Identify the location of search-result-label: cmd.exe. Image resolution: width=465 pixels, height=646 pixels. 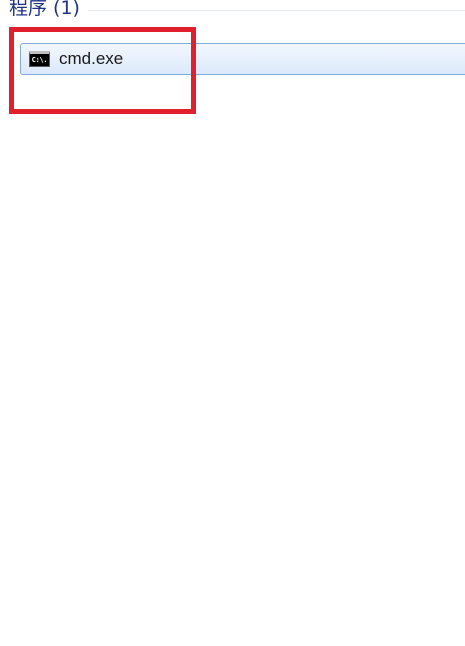
(91, 58).